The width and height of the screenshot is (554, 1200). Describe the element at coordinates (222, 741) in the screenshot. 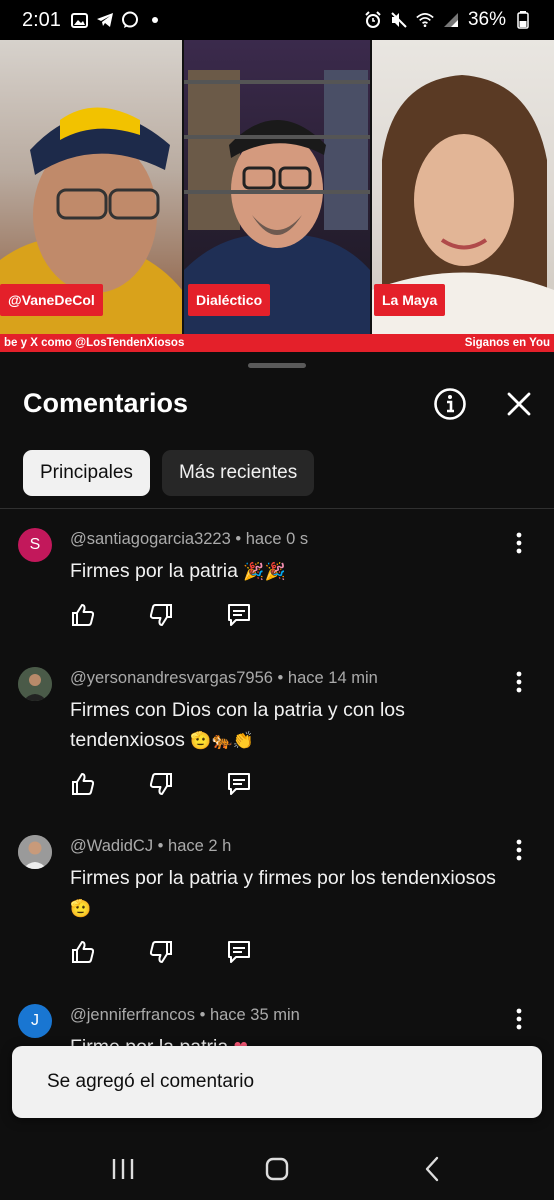

I see `comment-emoji: 🫡🐅👏` at that location.